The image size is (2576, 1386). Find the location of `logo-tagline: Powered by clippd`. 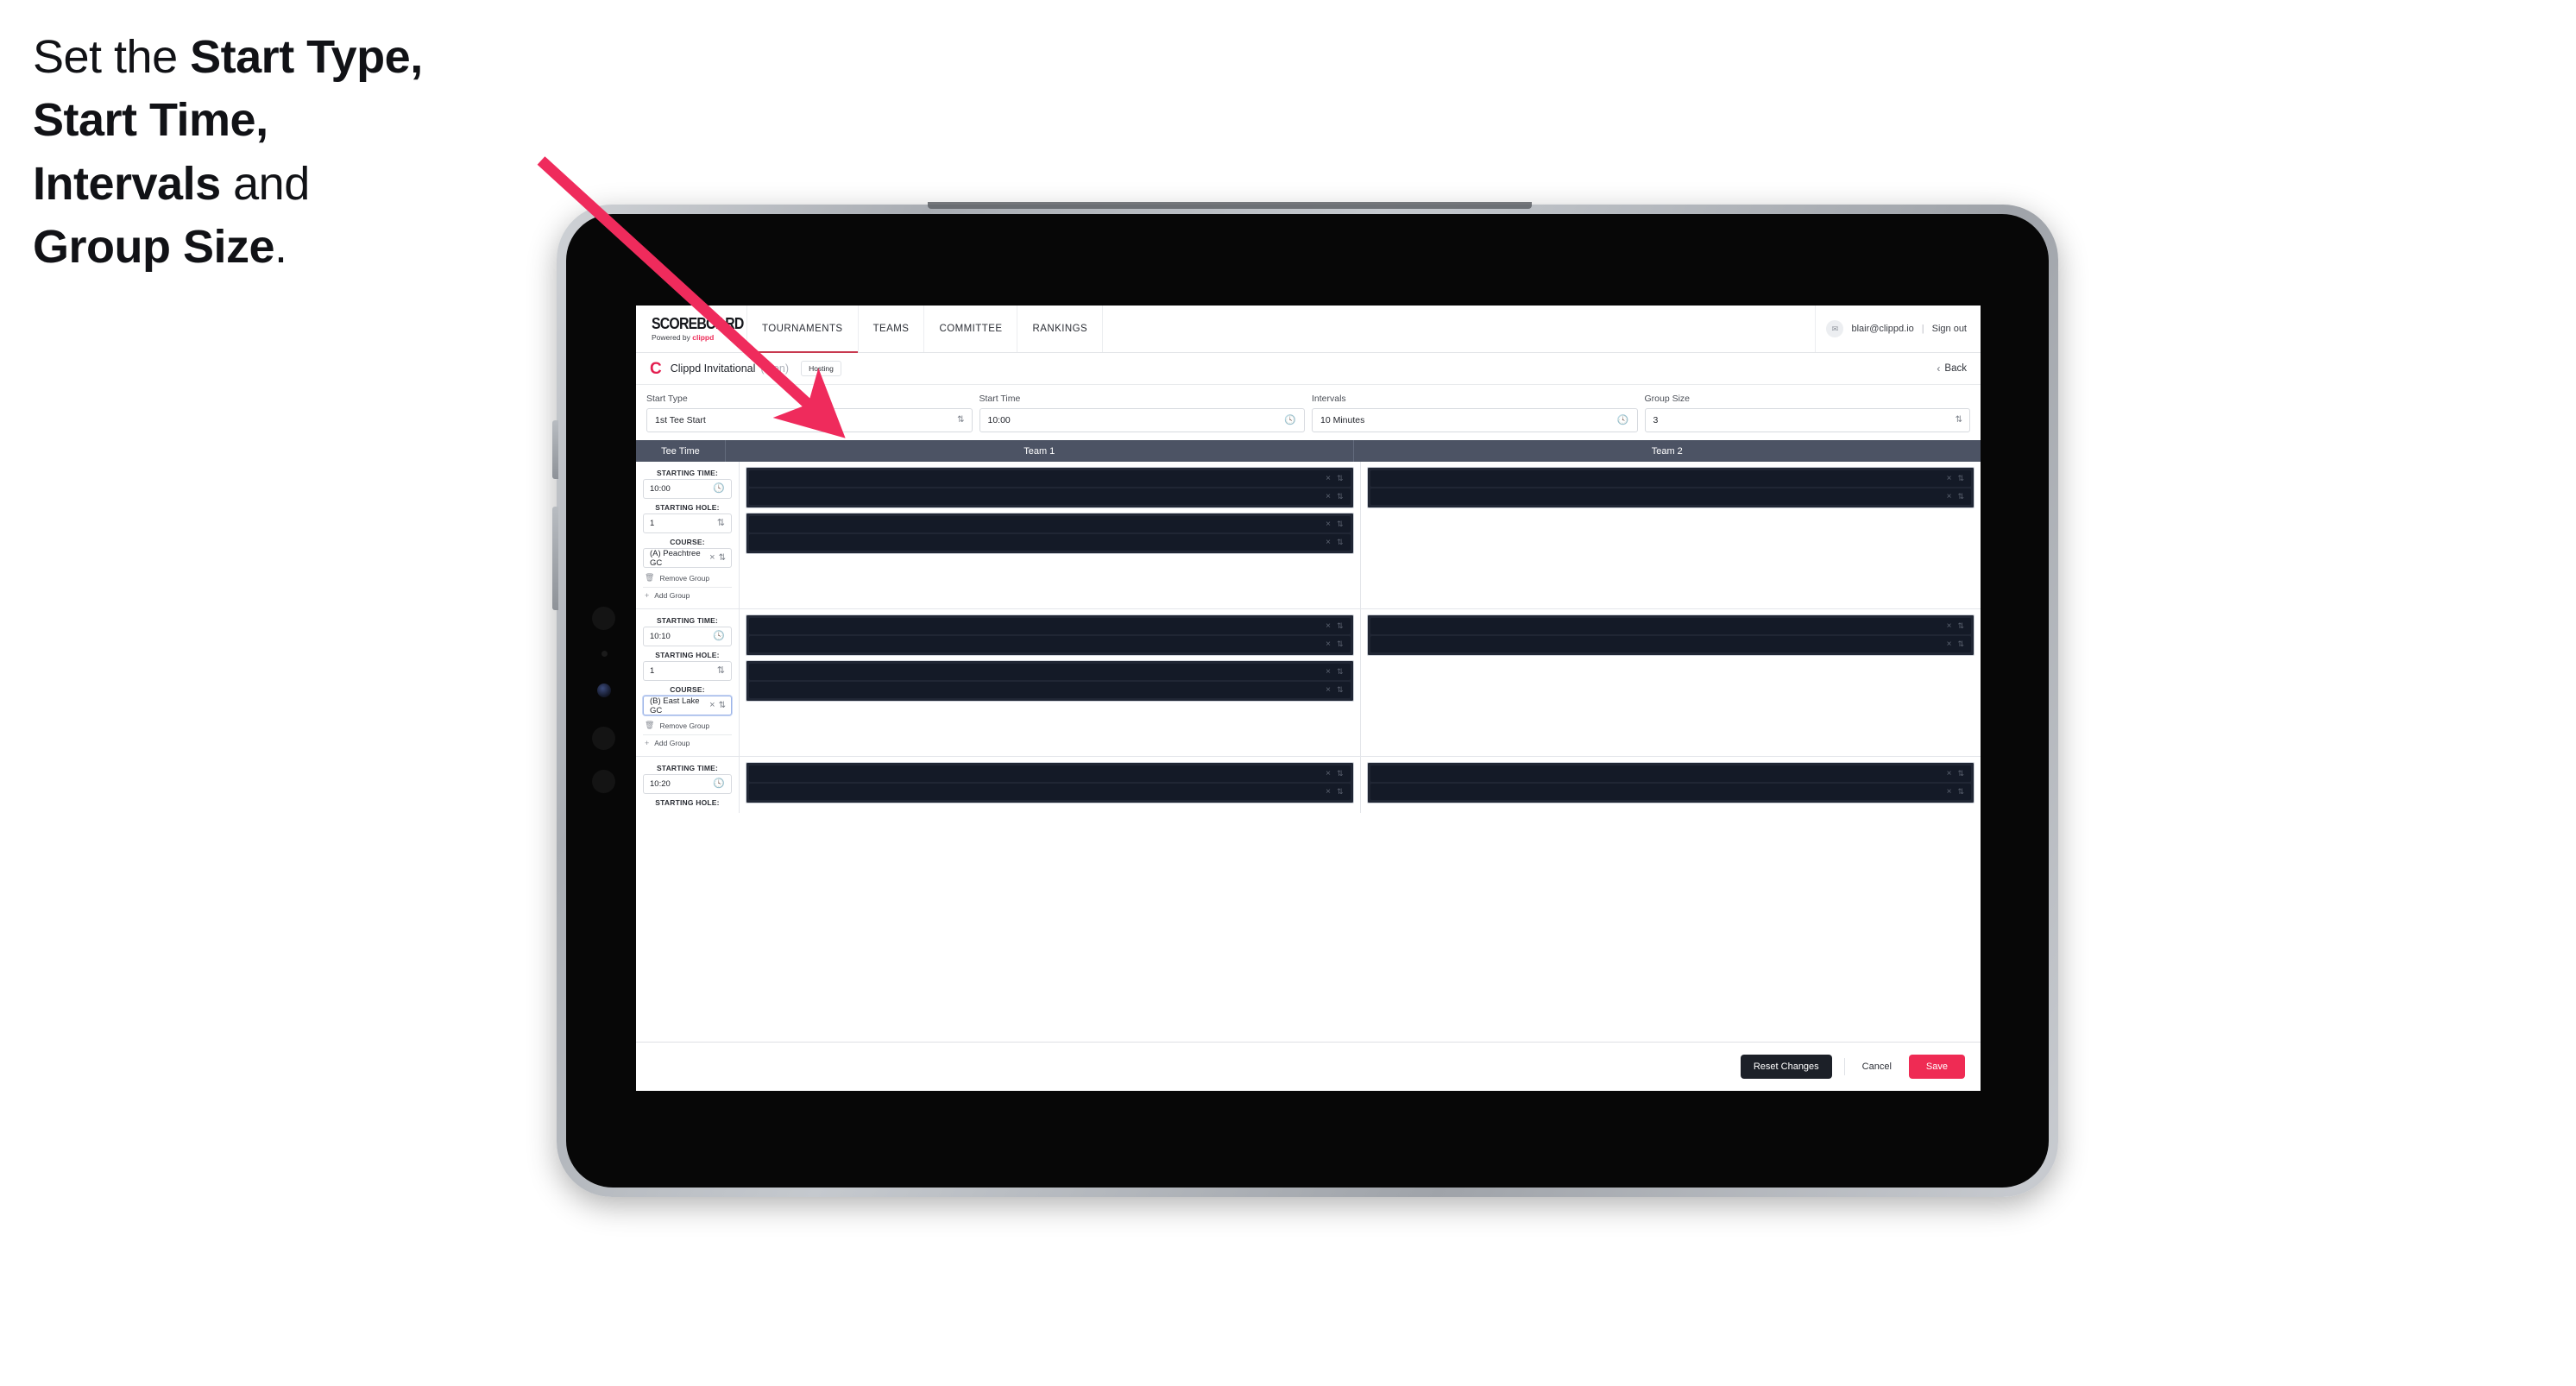

logo-tagline: Powered by clippd is located at coordinates (699, 338).